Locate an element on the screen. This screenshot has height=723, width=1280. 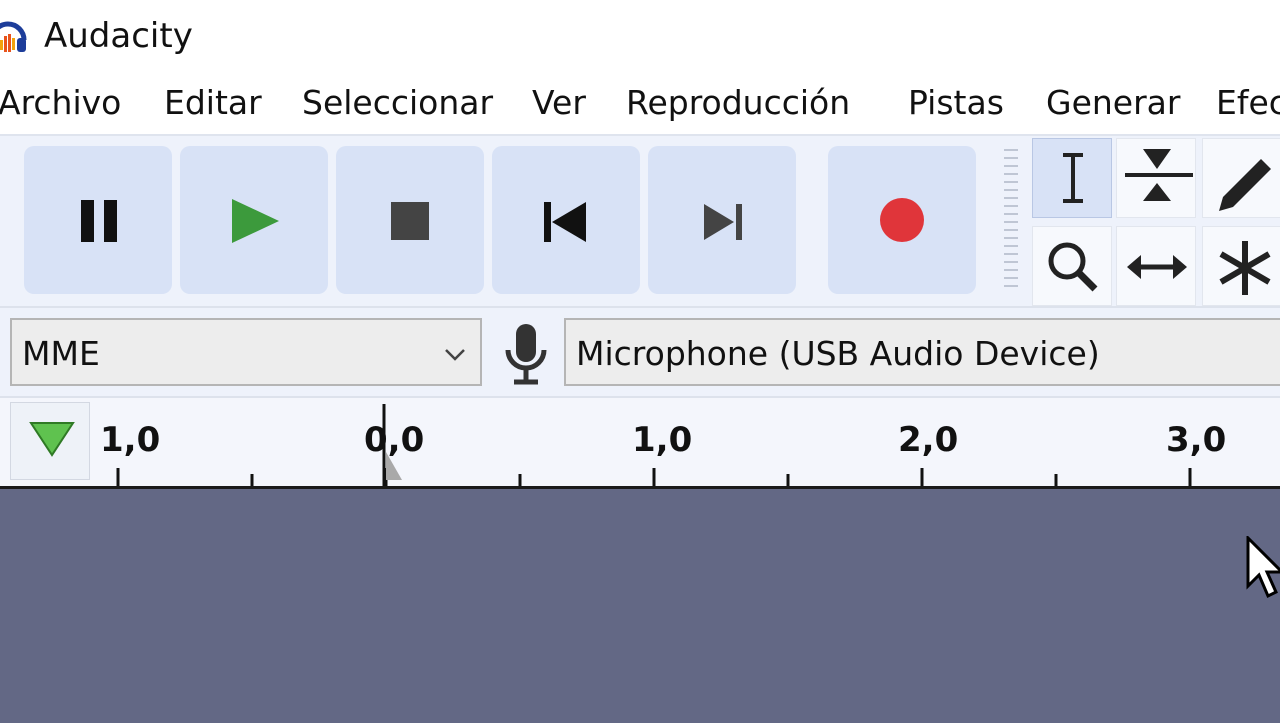
menu-pistas: Pistas is located at coordinates (956, 102).